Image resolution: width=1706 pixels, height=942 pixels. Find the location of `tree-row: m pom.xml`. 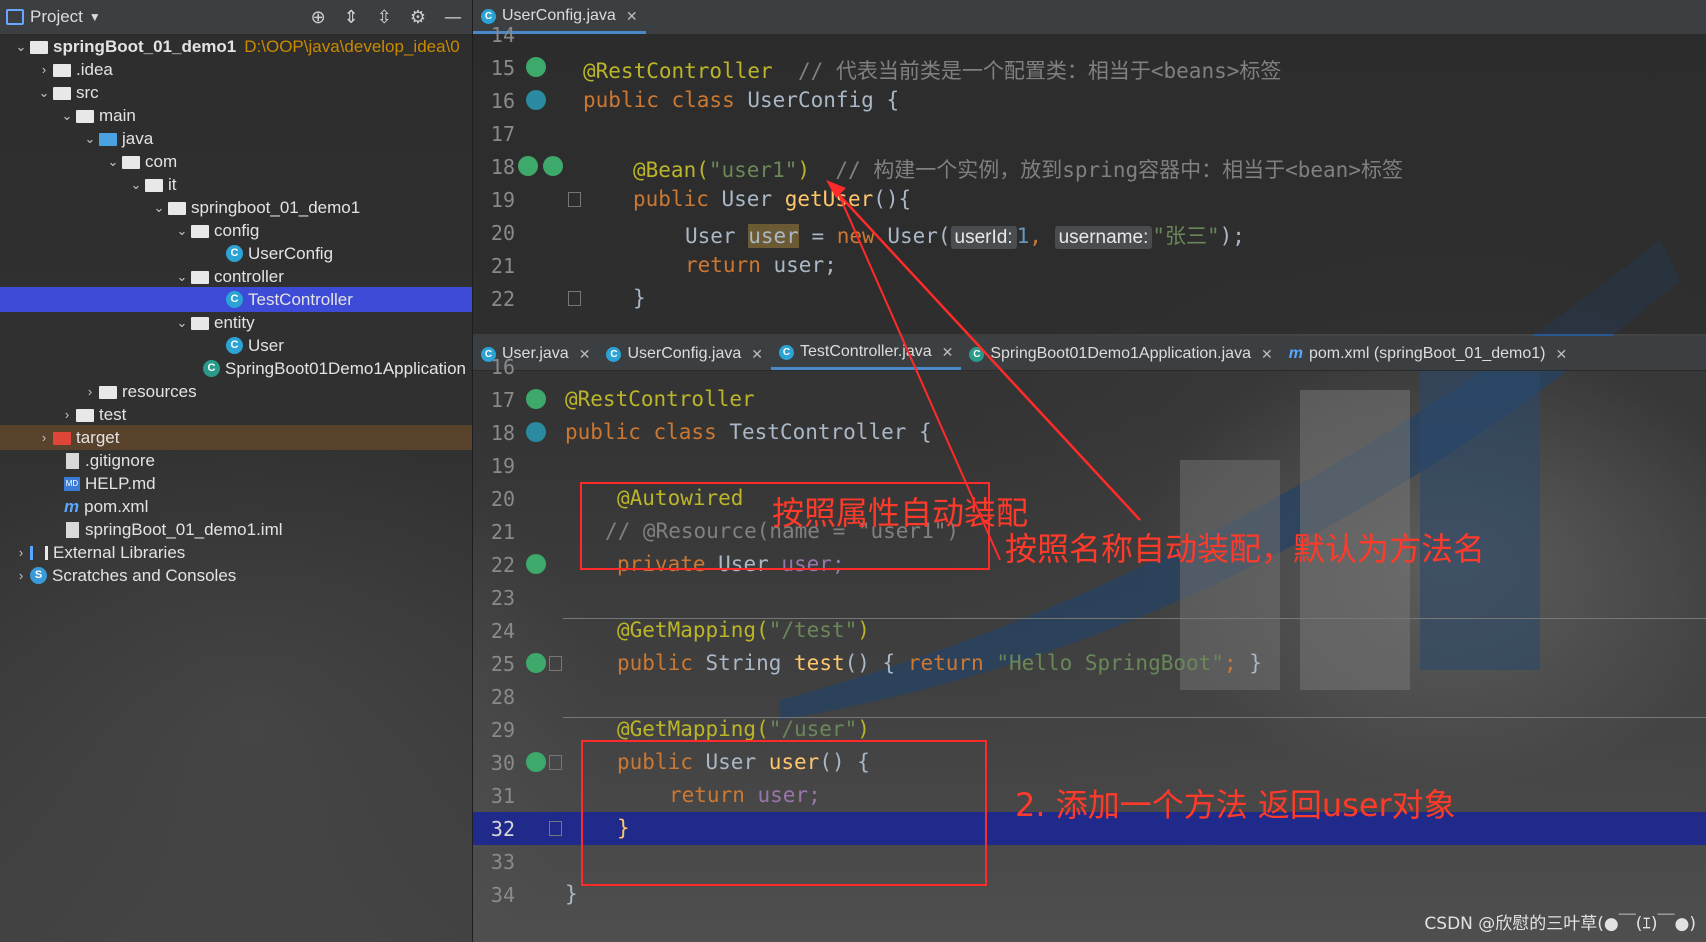

tree-row: m pom.xml is located at coordinates (236, 506).